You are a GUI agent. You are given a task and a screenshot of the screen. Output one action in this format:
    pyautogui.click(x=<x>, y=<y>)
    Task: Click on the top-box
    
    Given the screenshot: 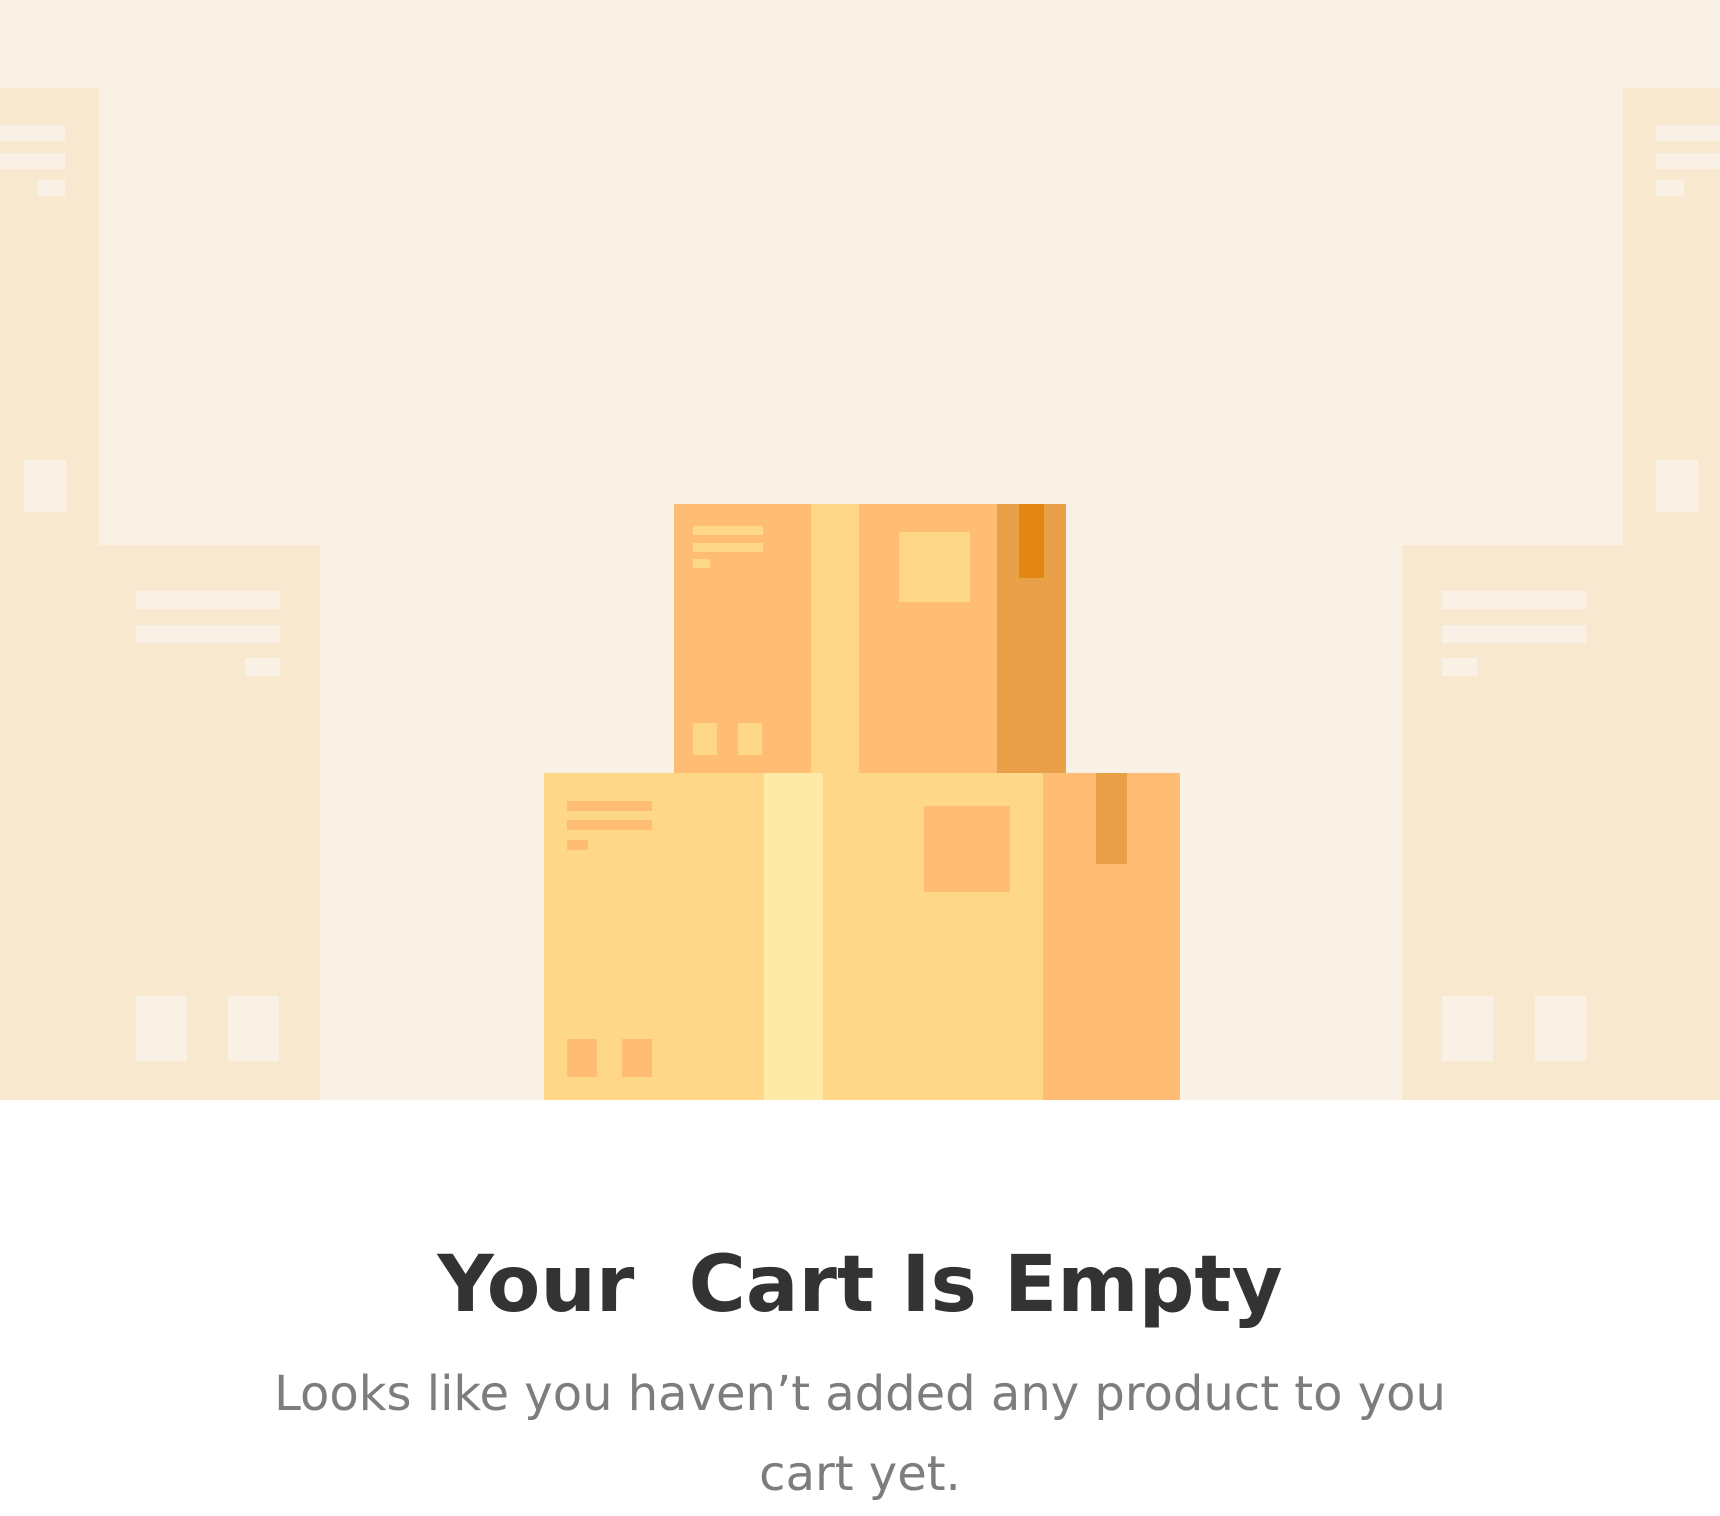 What is the action you would take?
    pyautogui.click(x=870, y=639)
    